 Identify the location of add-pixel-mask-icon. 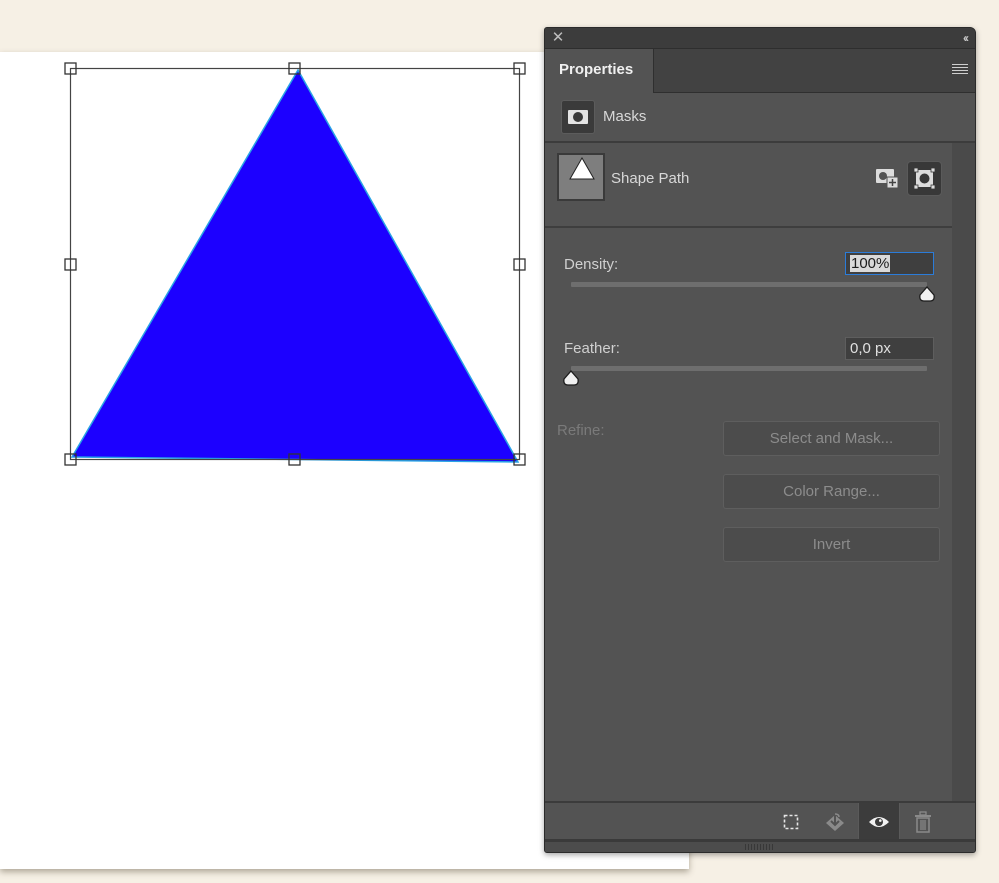
(888, 179).